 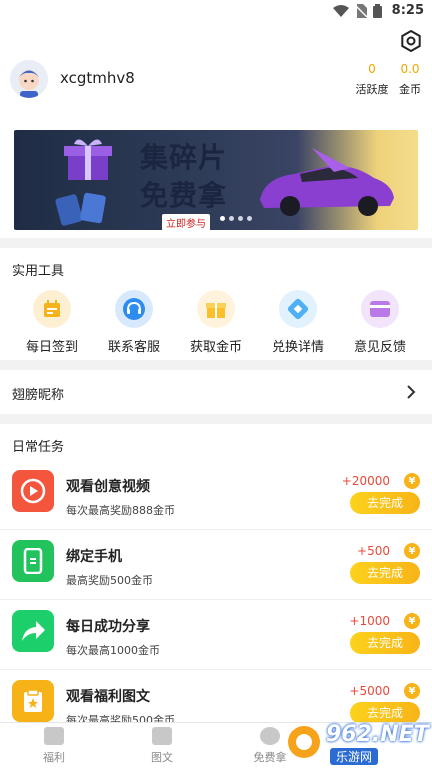 I want to click on phone-icon, so click(x=33, y=561).